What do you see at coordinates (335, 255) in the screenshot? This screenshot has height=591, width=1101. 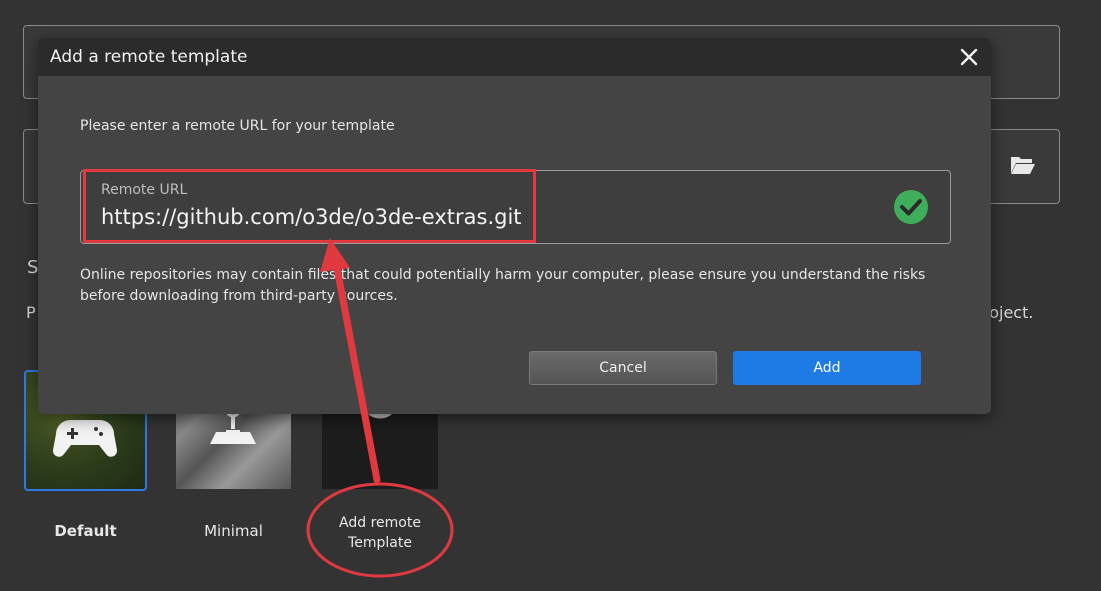 I see `annotation-arrowhead` at bounding box center [335, 255].